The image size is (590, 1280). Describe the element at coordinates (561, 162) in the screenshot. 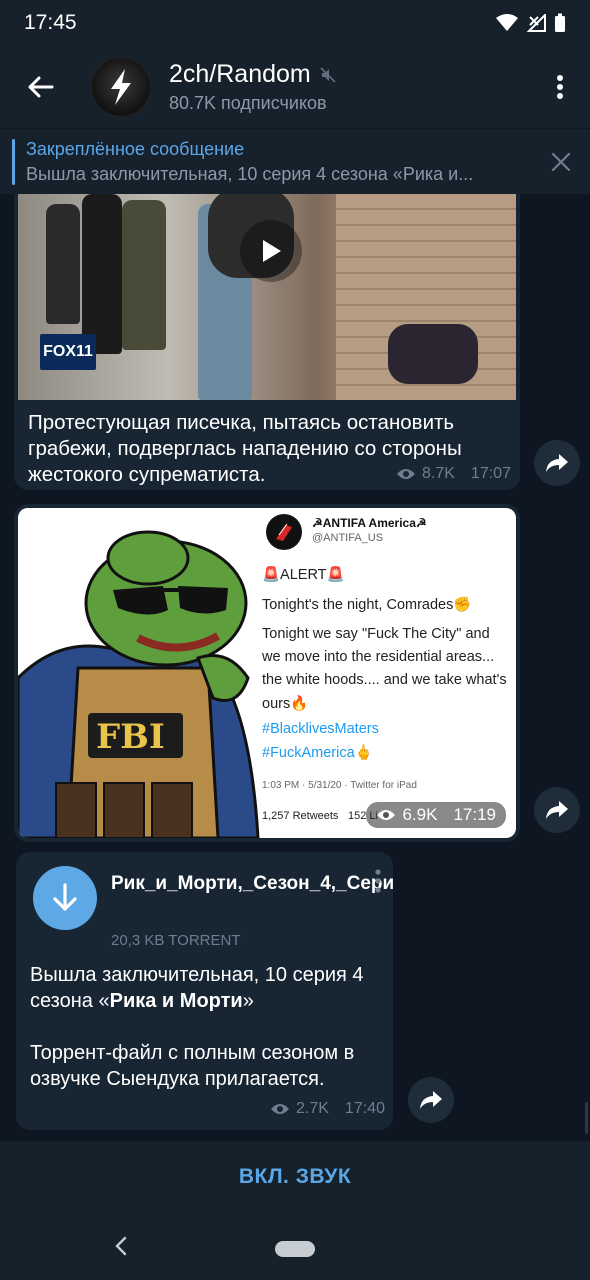

I see `close-icon` at that location.